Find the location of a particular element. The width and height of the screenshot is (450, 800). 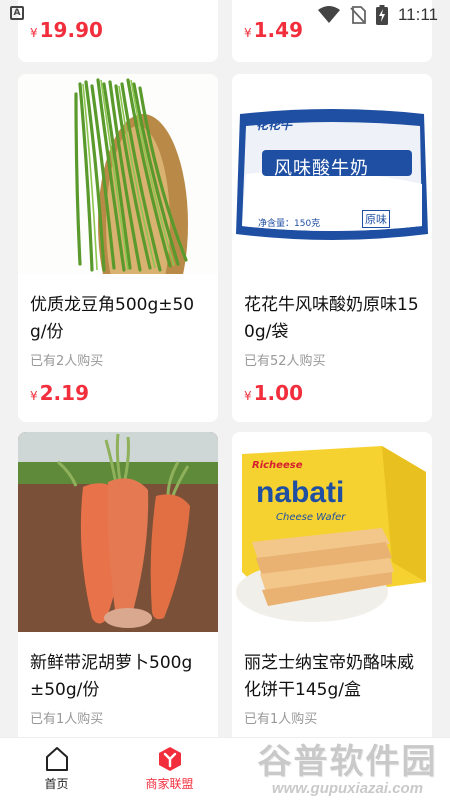

nav-home-label: 首页 is located at coordinates (56, 784).